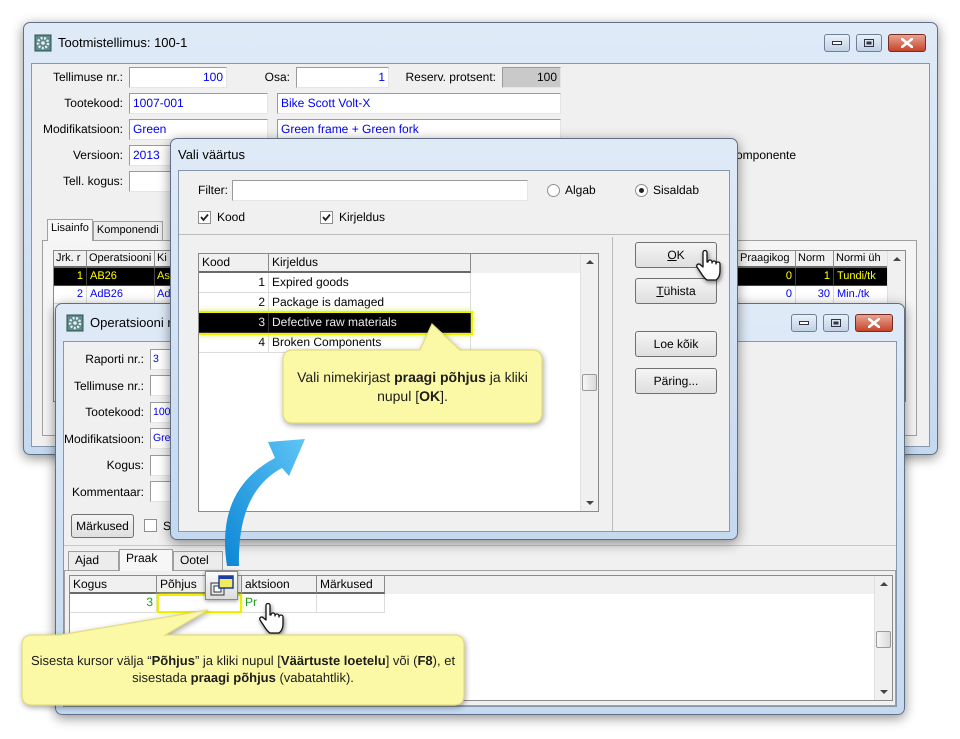 The width and height of the screenshot is (960, 739). Describe the element at coordinates (167, 526) in the screenshot. I see `checkbox-label: S` at that location.